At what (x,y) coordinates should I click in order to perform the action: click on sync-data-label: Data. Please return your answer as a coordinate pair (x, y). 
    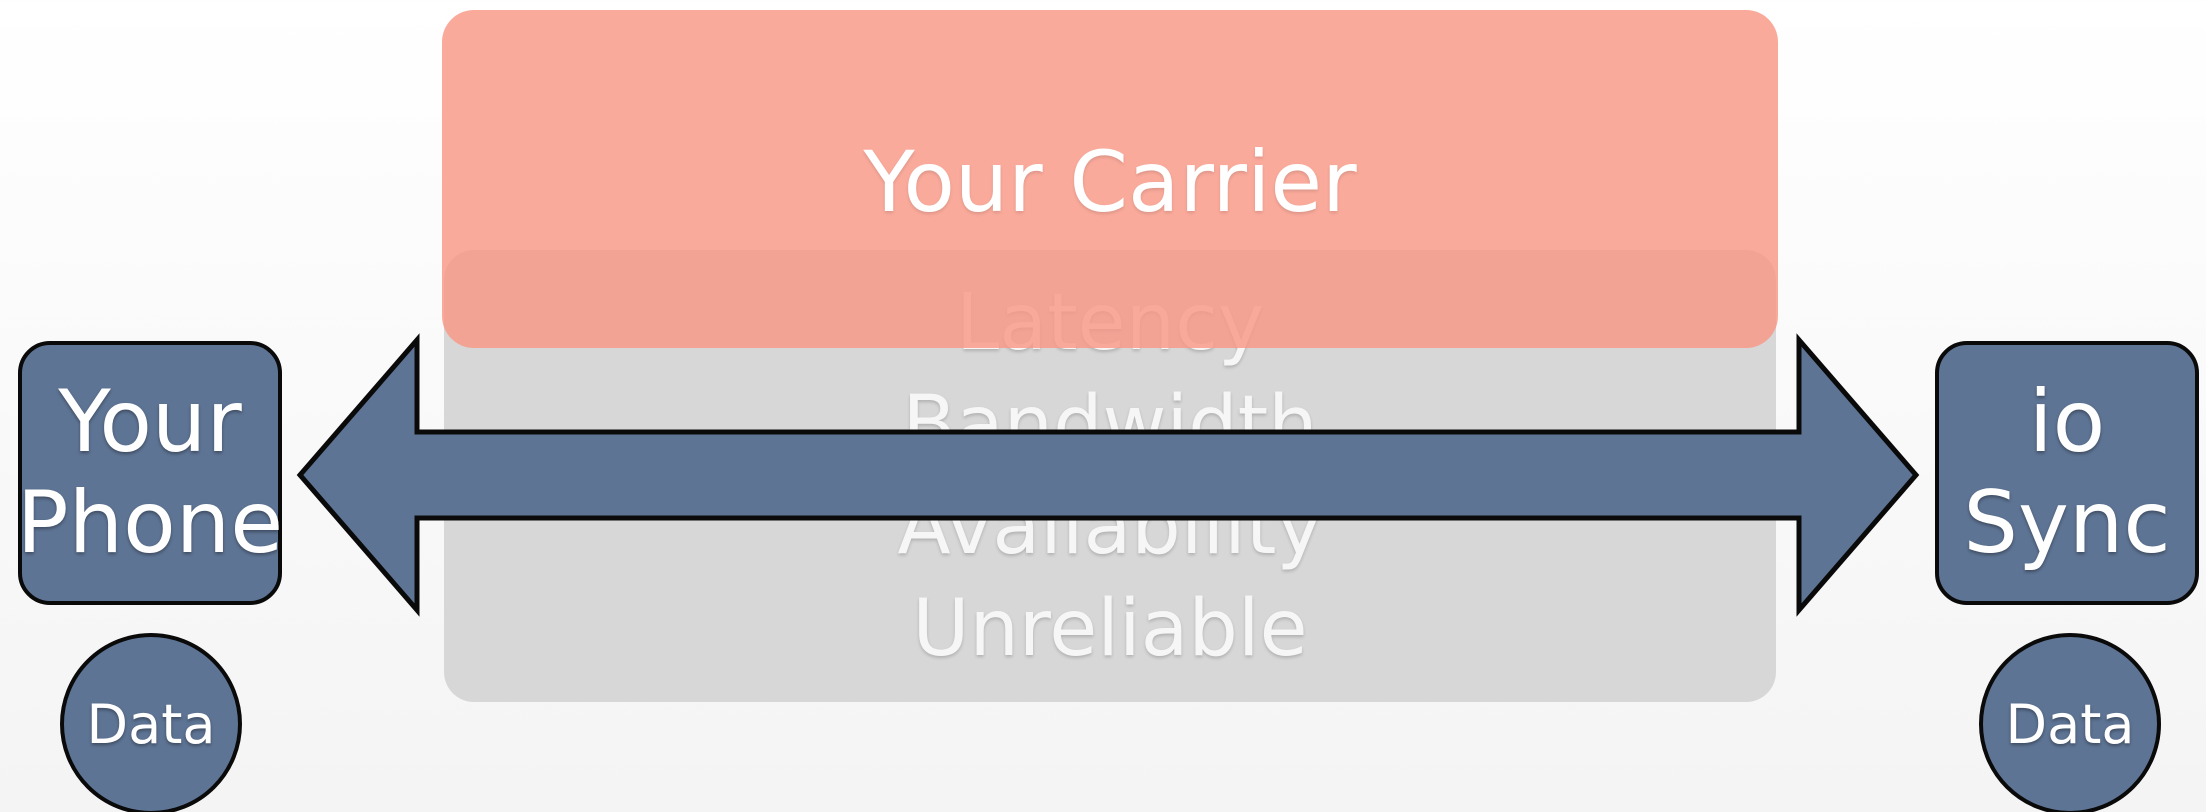
    Looking at the image, I should click on (2070, 724).